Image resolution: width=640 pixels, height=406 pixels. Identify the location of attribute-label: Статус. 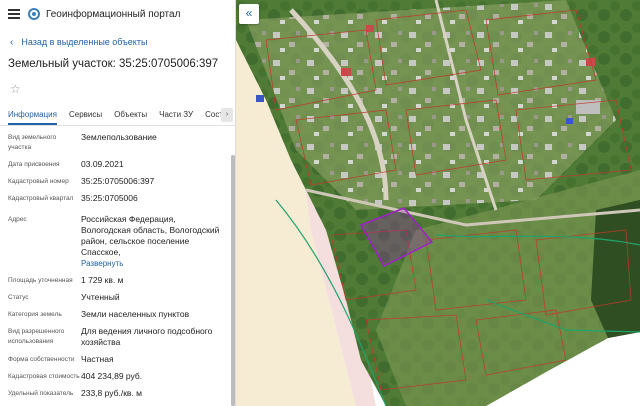
(18, 297).